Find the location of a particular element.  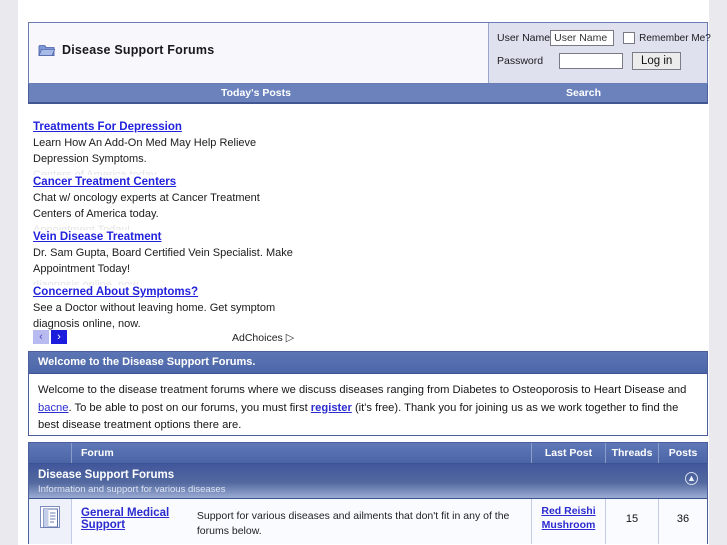

password-label: Password is located at coordinates (520, 61).